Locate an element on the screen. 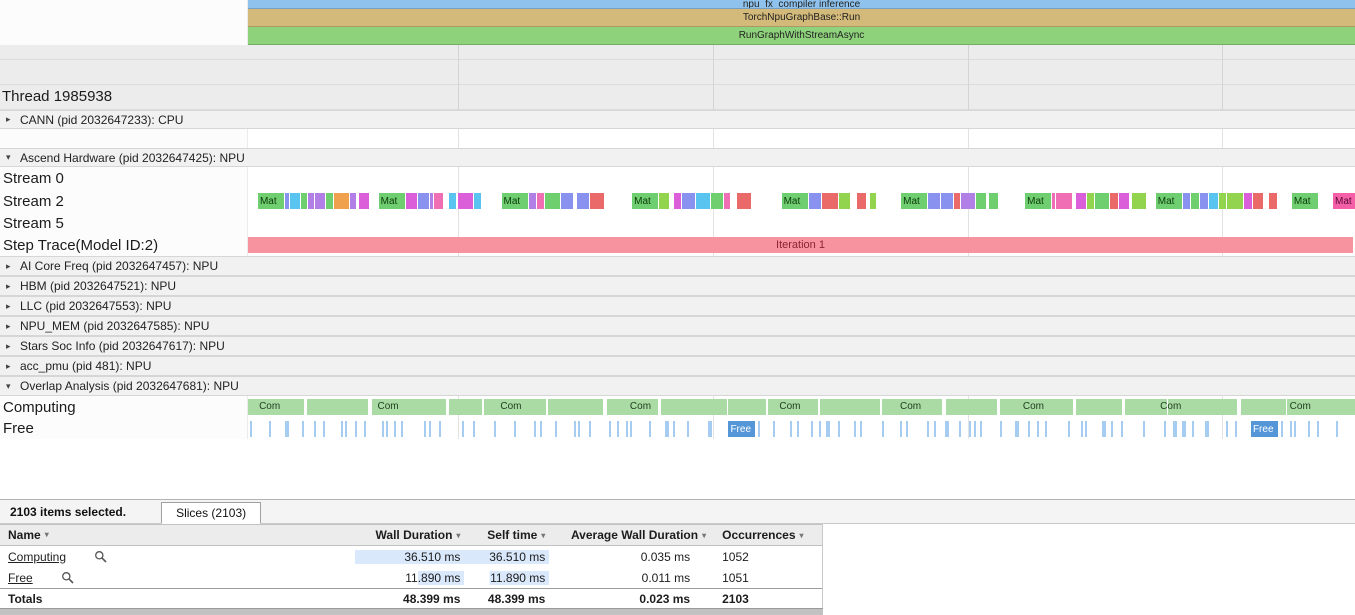  track-row-stream0: Stream 0 is located at coordinates (677, 178).